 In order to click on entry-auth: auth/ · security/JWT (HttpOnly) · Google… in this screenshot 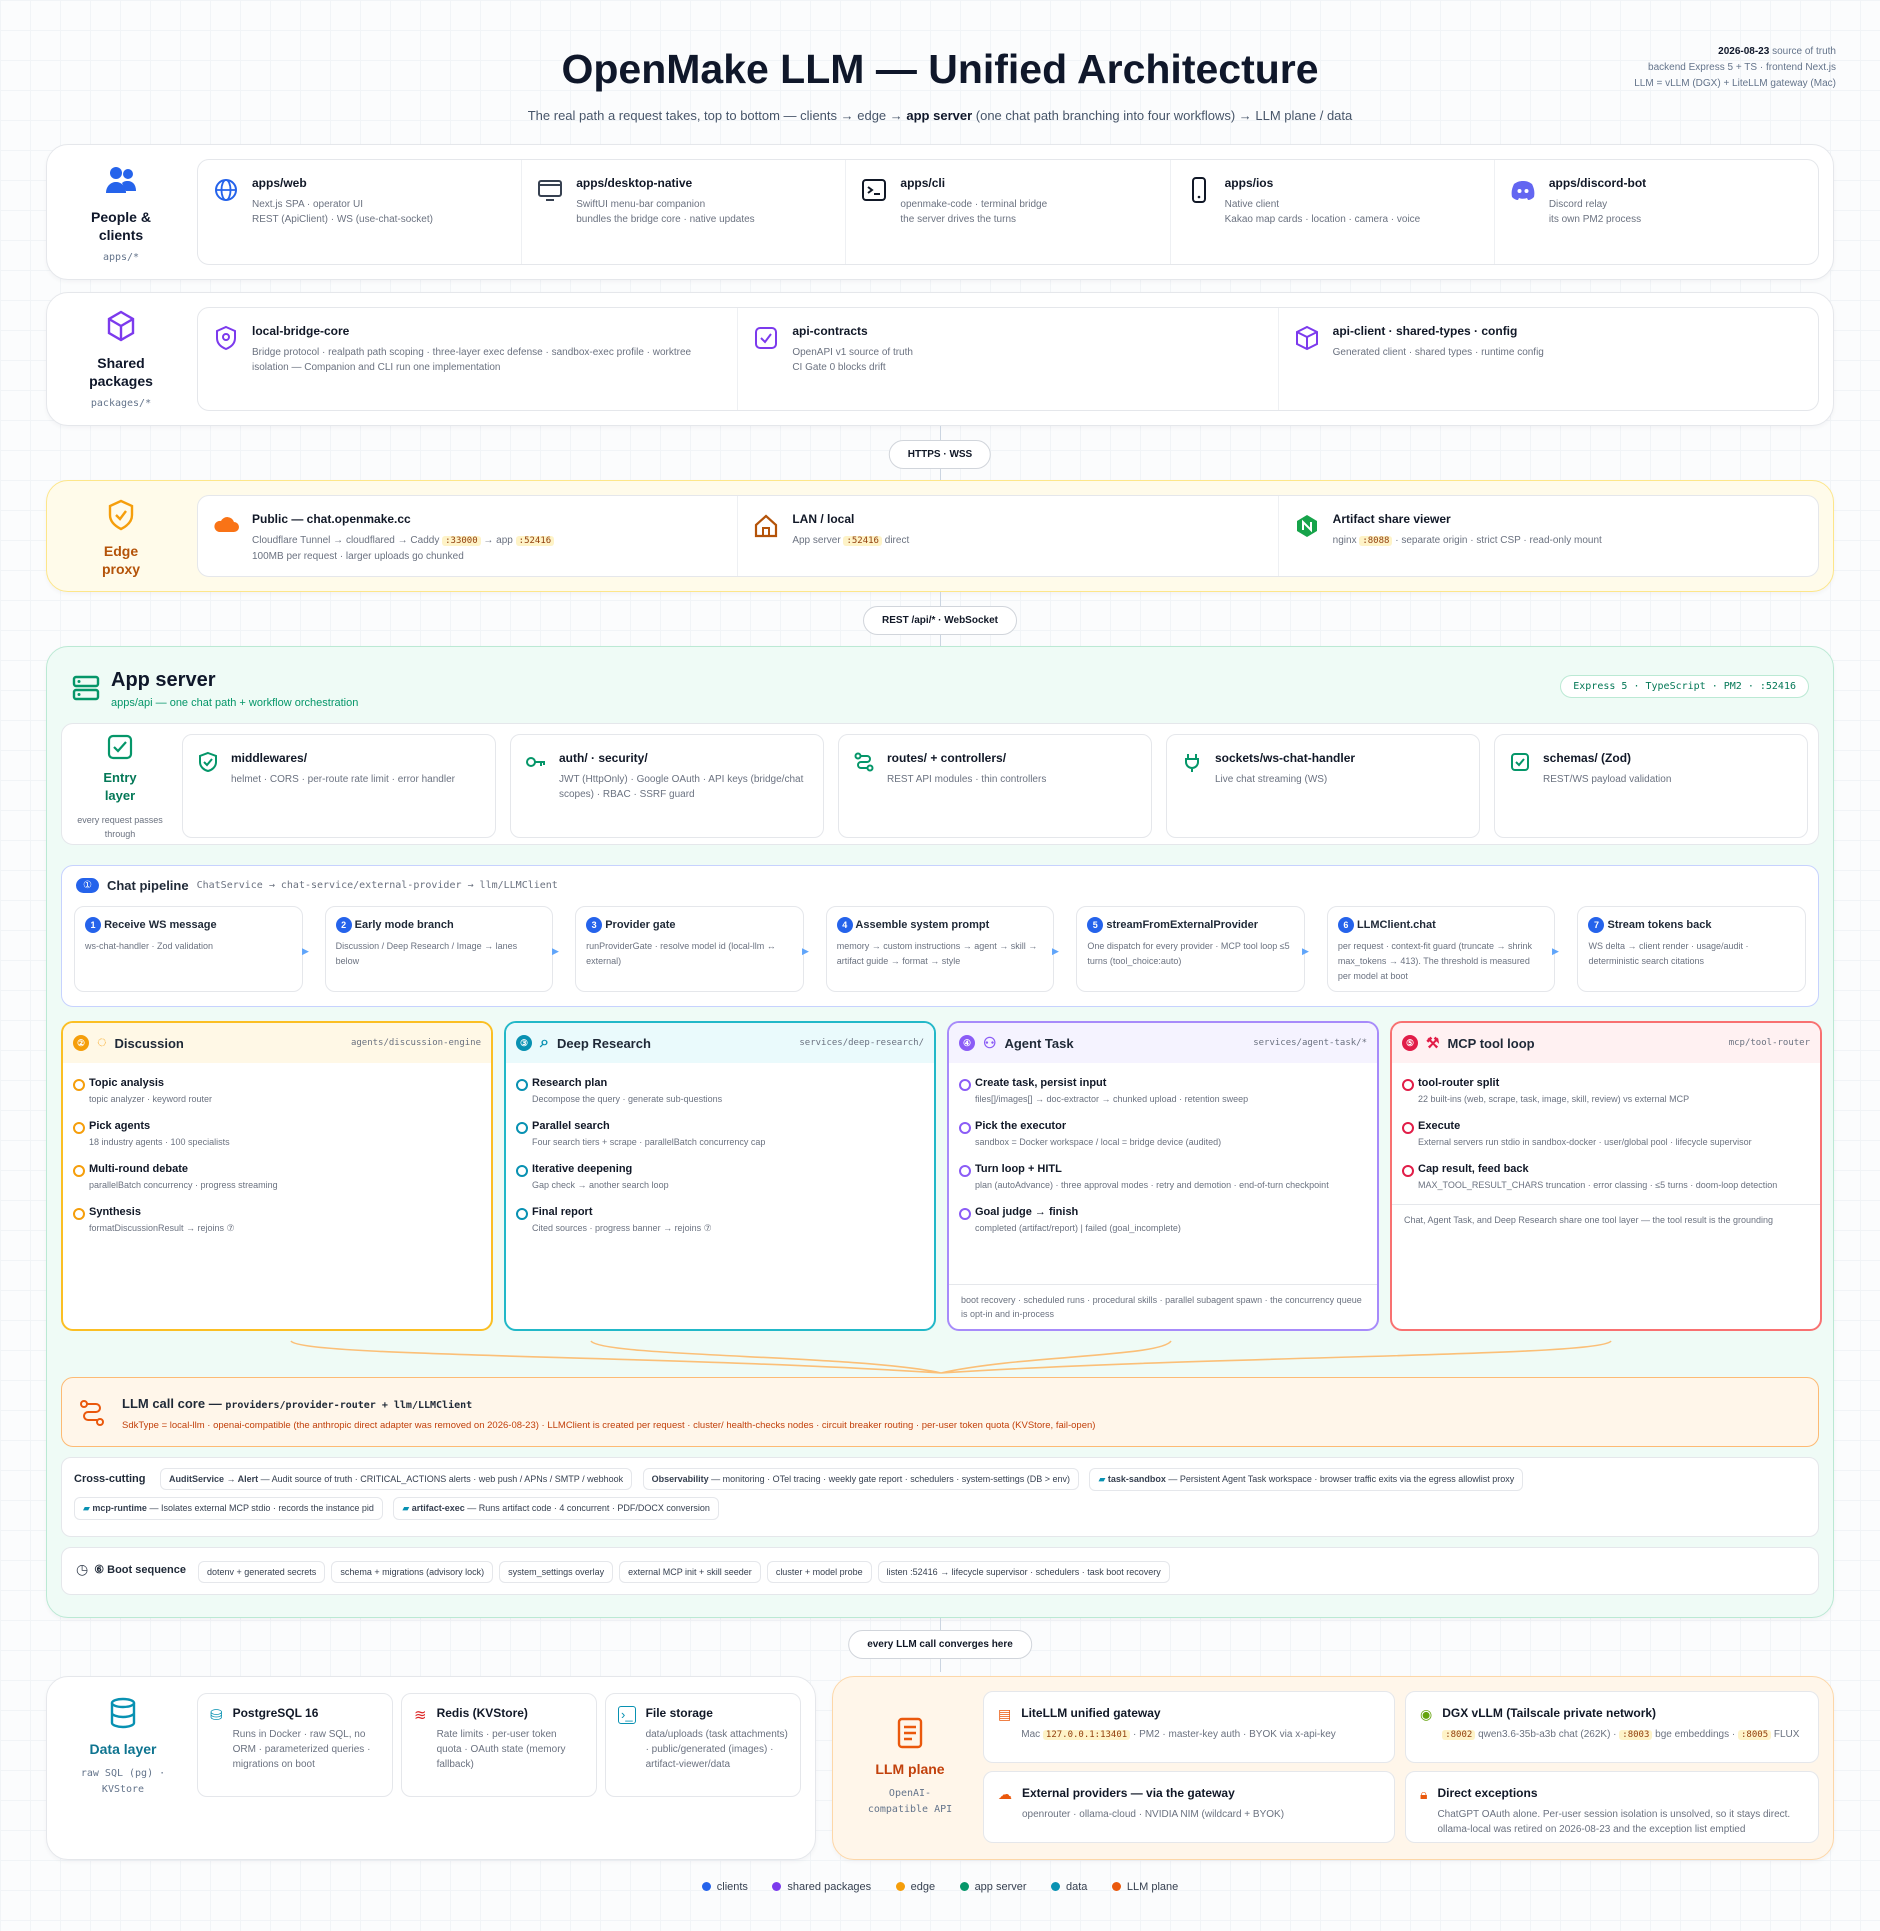, I will do `click(667, 786)`.